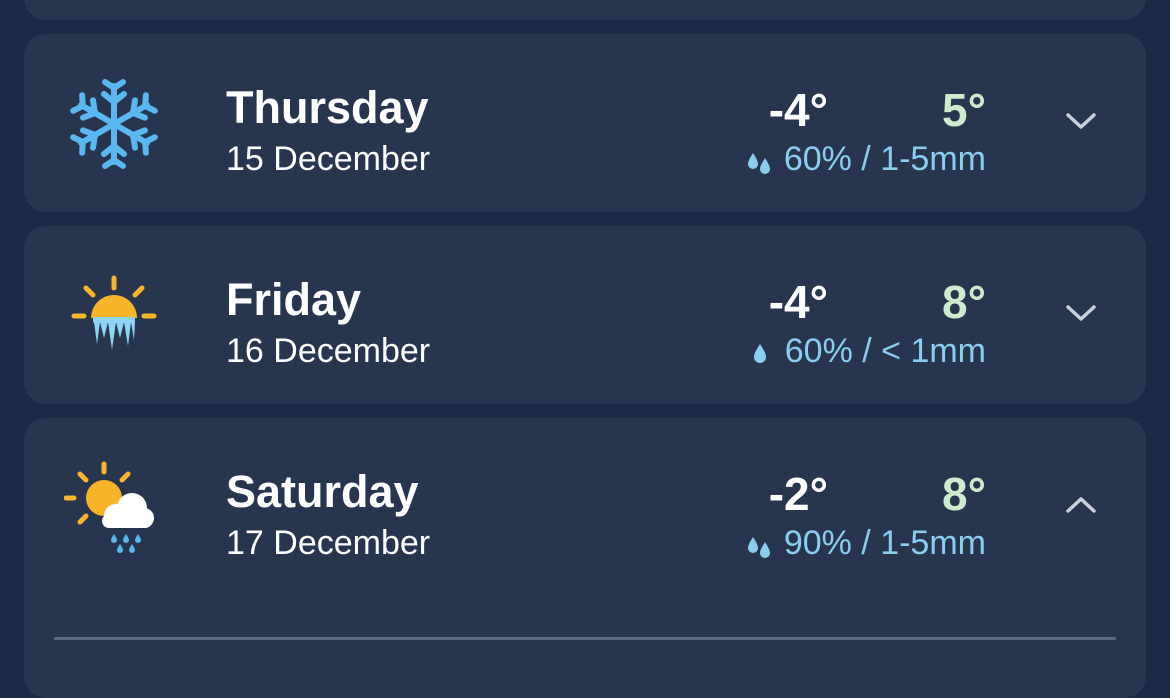 The image size is (1170, 698). I want to click on sun-icicles-icon, so click(114, 312).